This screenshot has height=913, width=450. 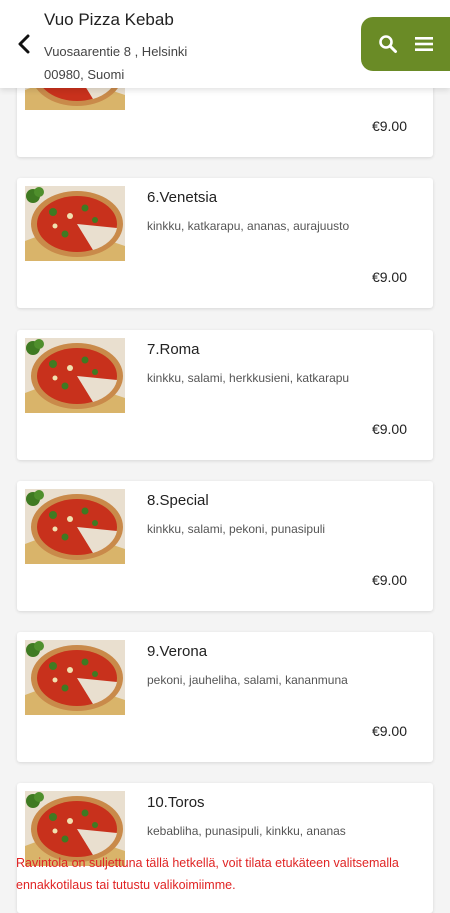 What do you see at coordinates (182, 197) in the screenshot?
I see `item-name: 6.Venetsia` at bounding box center [182, 197].